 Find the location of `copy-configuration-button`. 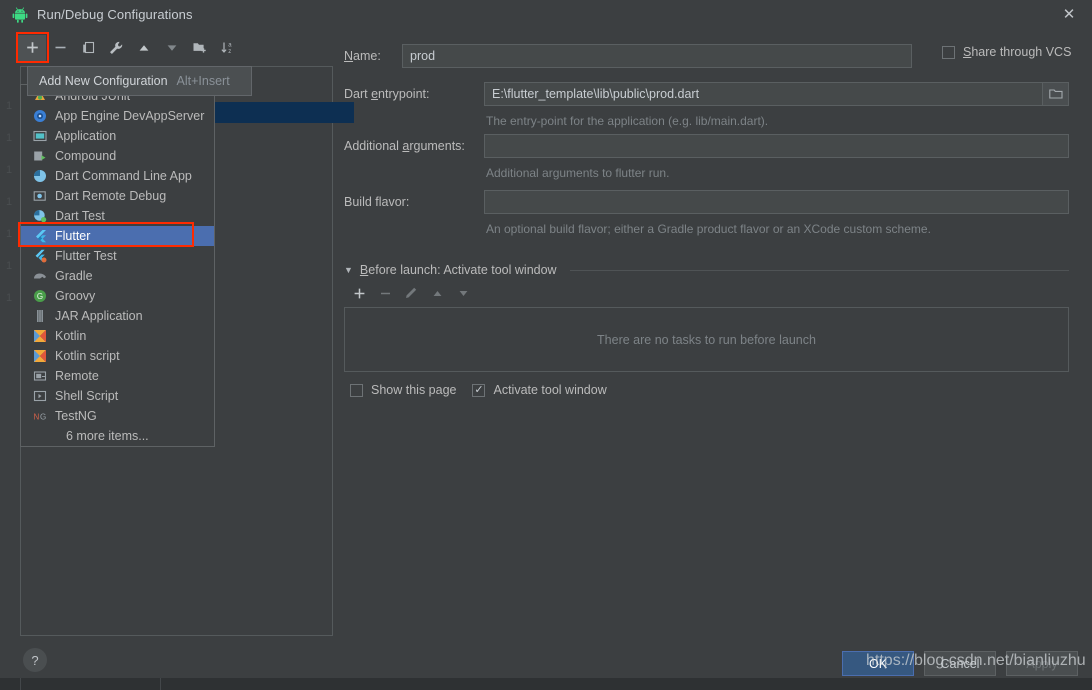

copy-configuration-button is located at coordinates (88, 48).